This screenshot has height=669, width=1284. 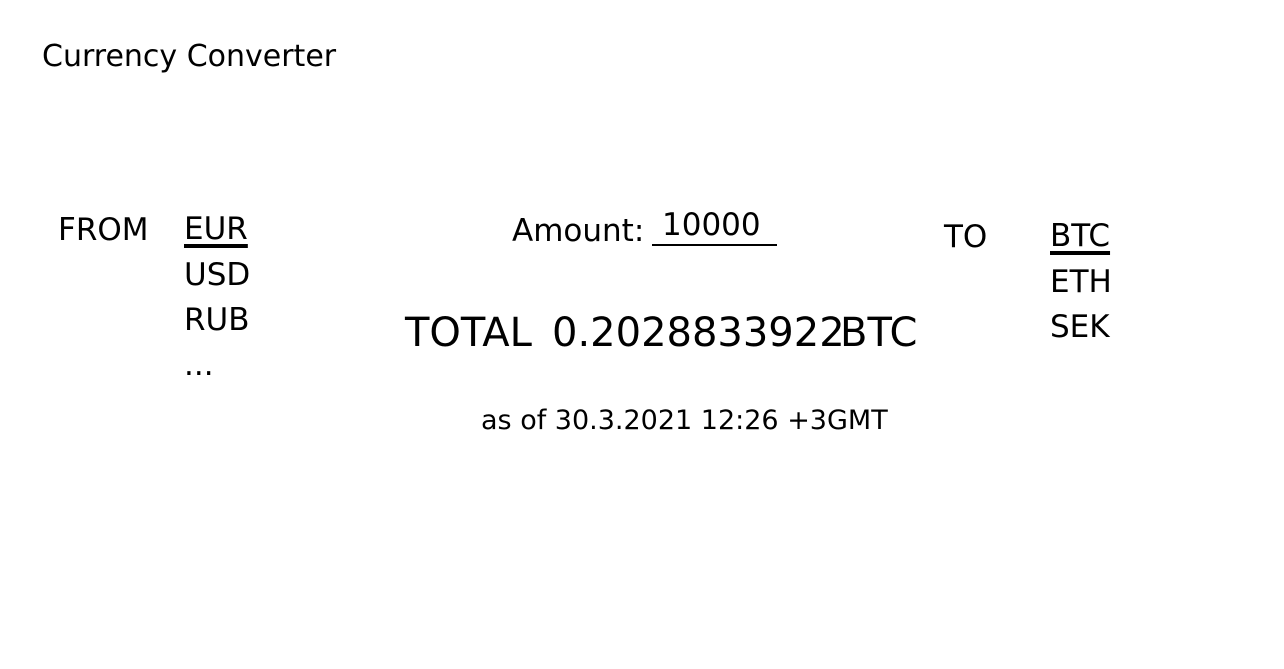 I want to click on amount-input, so click(x=714, y=226).